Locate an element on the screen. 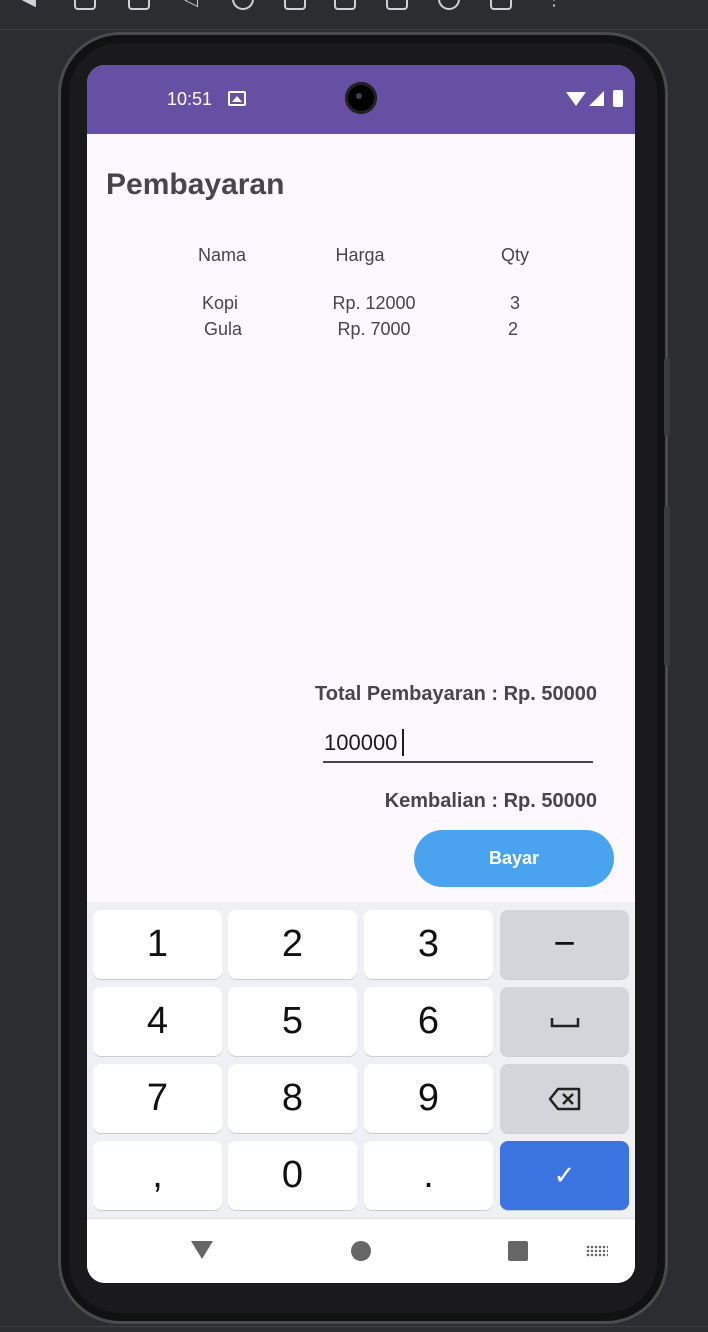  camera-cutout is located at coordinates (361, 98).